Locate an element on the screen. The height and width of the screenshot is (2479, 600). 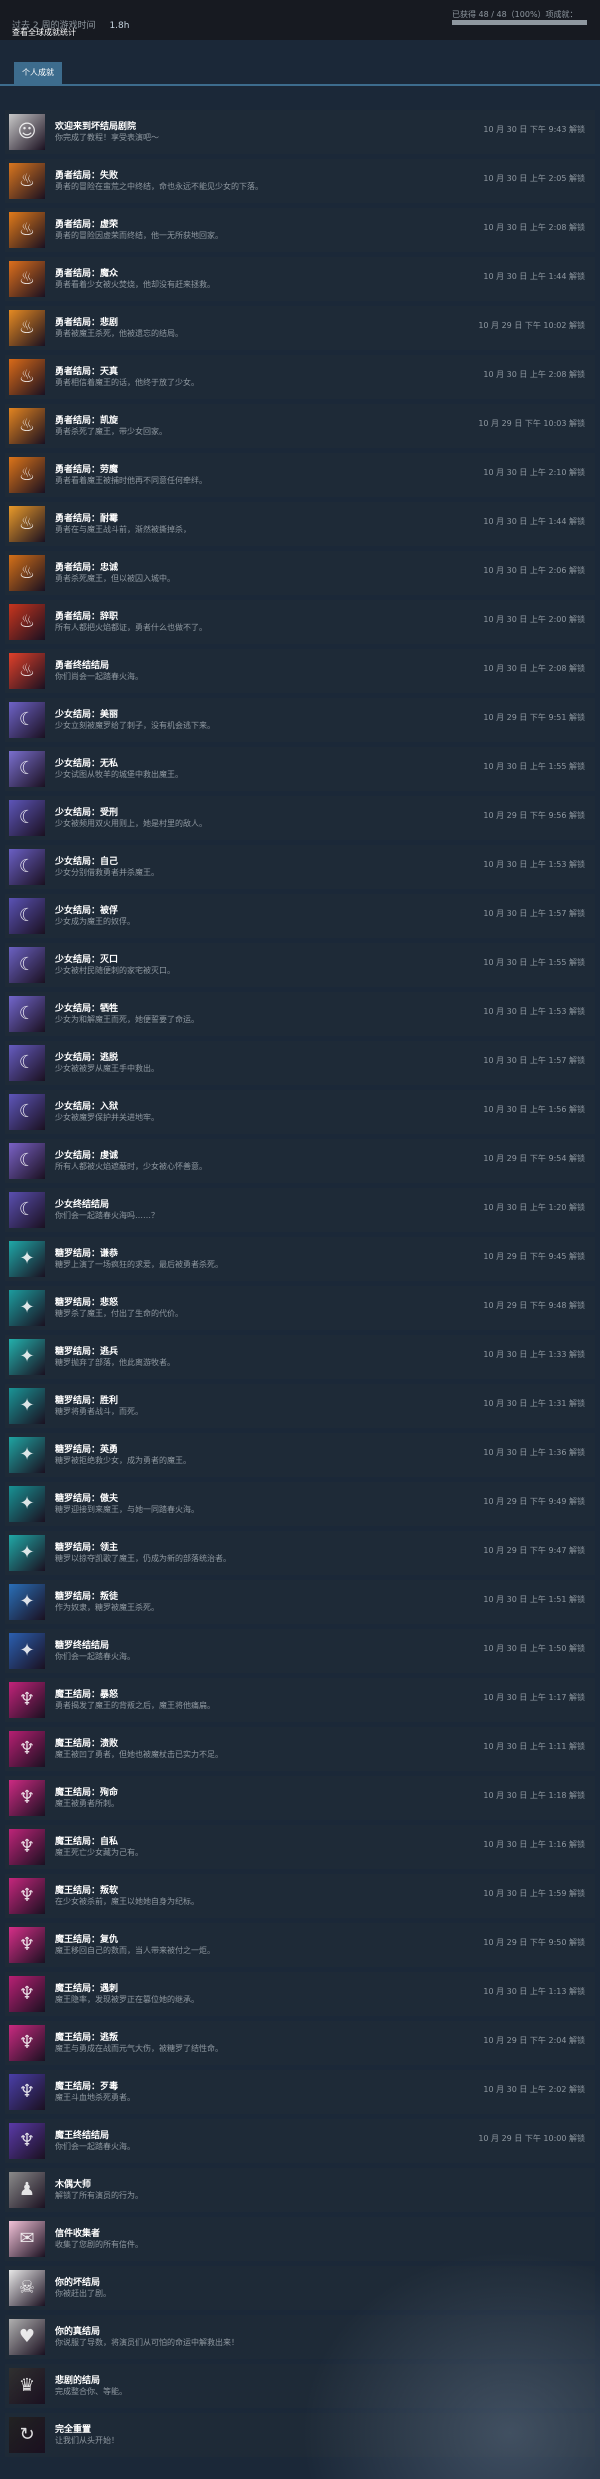
tab-strip: 个人成就 is located at coordinates (300, 74).